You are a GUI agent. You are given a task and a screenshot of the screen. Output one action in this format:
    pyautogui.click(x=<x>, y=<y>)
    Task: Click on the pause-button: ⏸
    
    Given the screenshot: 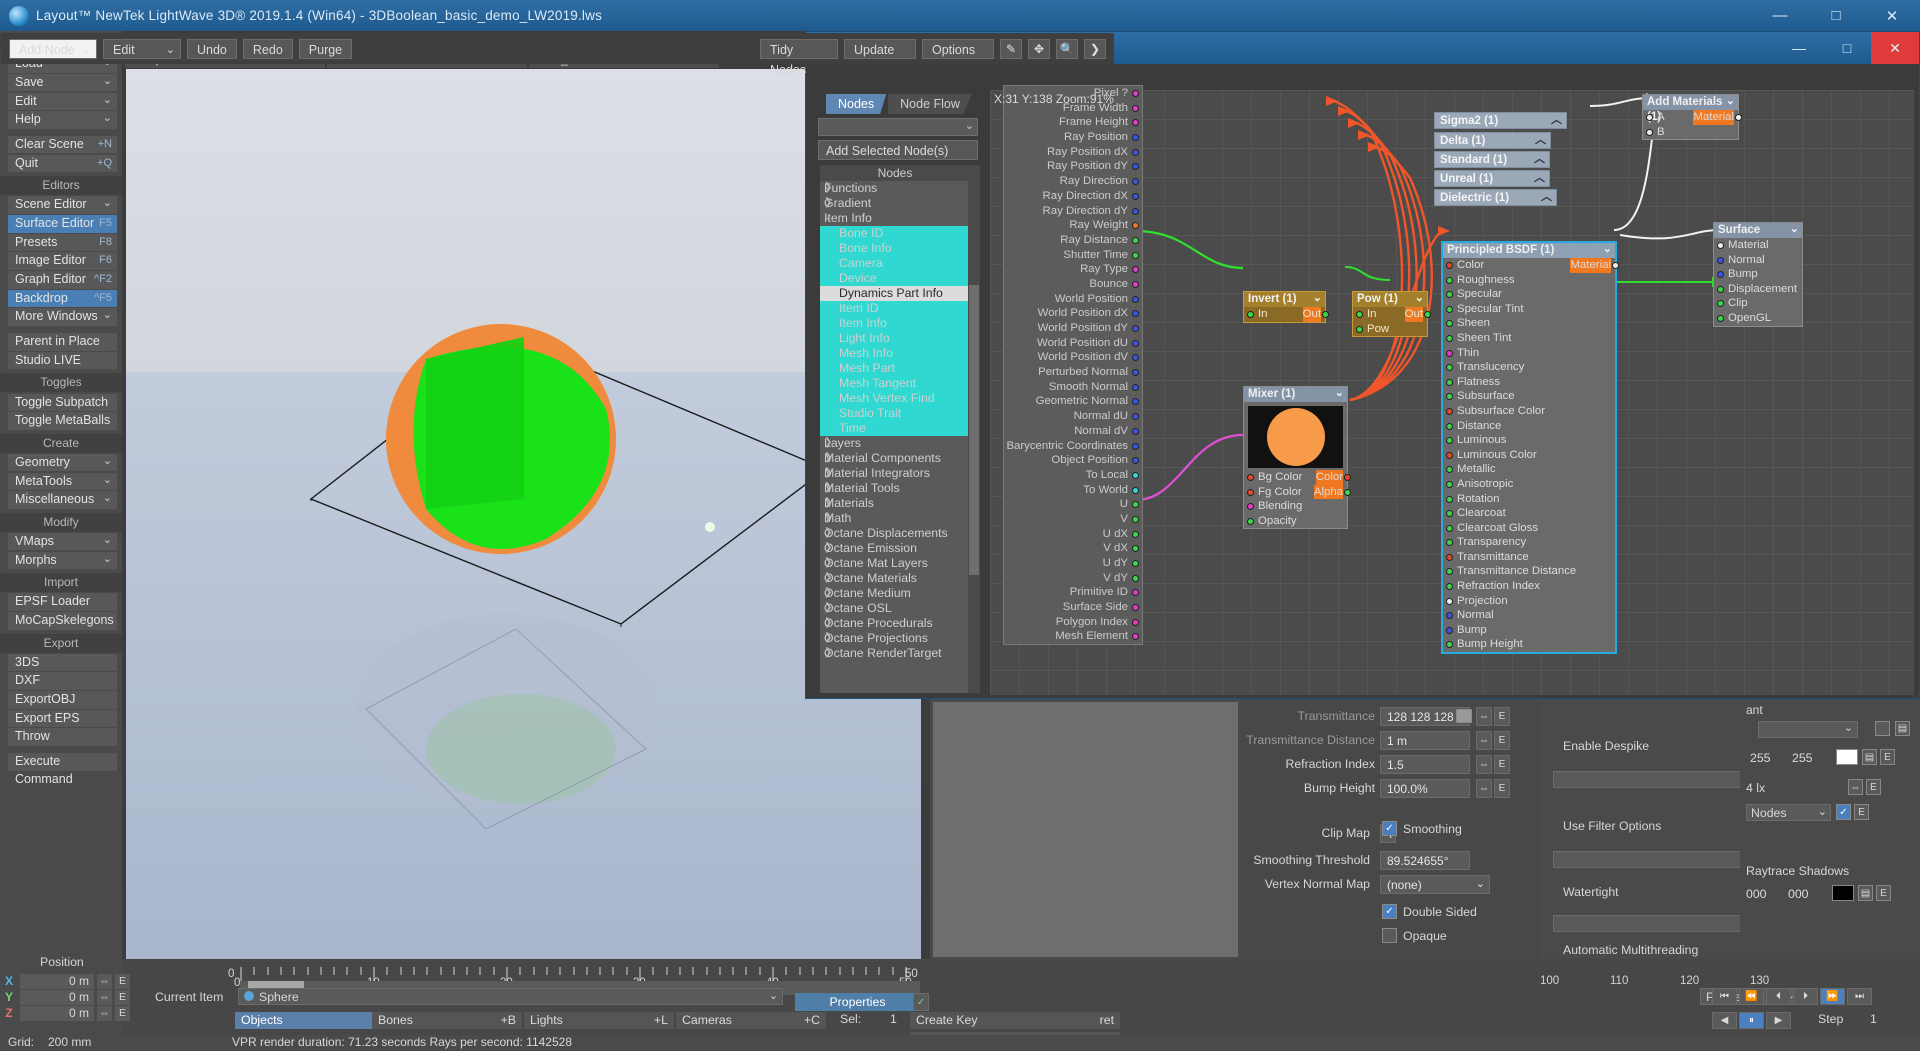 What is the action you would take?
    pyautogui.click(x=1751, y=1020)
    